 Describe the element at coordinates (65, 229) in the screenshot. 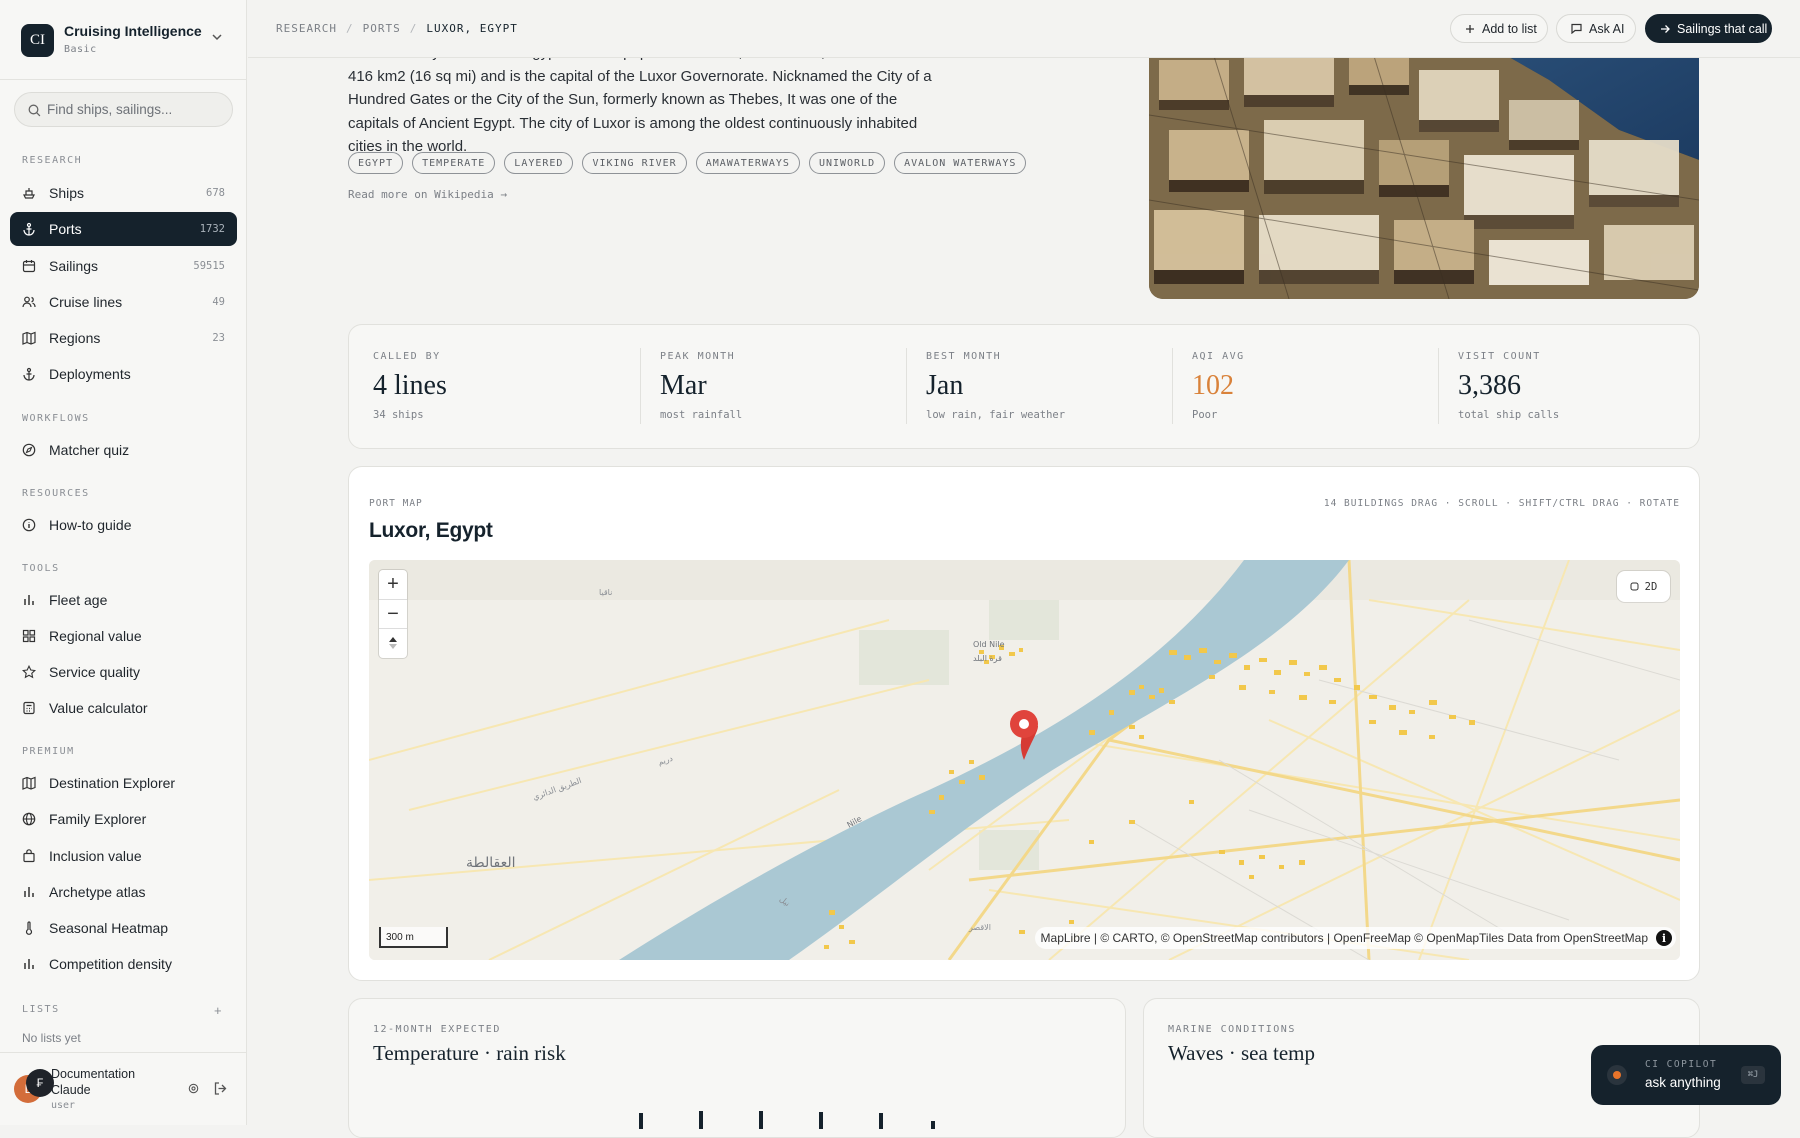

I see `sidebar-item-label: Ports` at that location.